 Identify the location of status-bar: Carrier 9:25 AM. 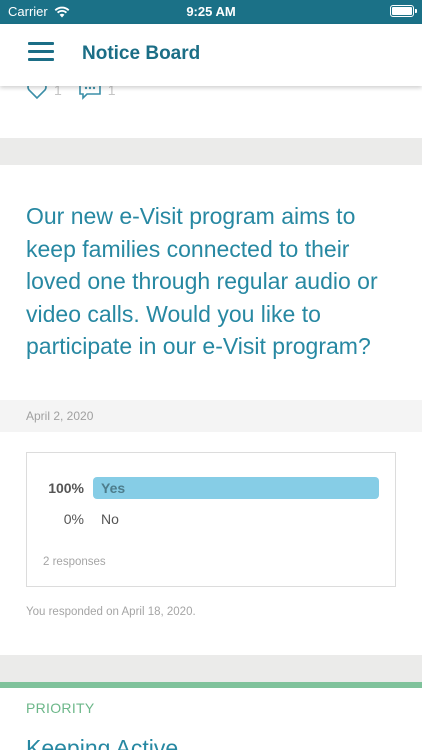
(211, 12).